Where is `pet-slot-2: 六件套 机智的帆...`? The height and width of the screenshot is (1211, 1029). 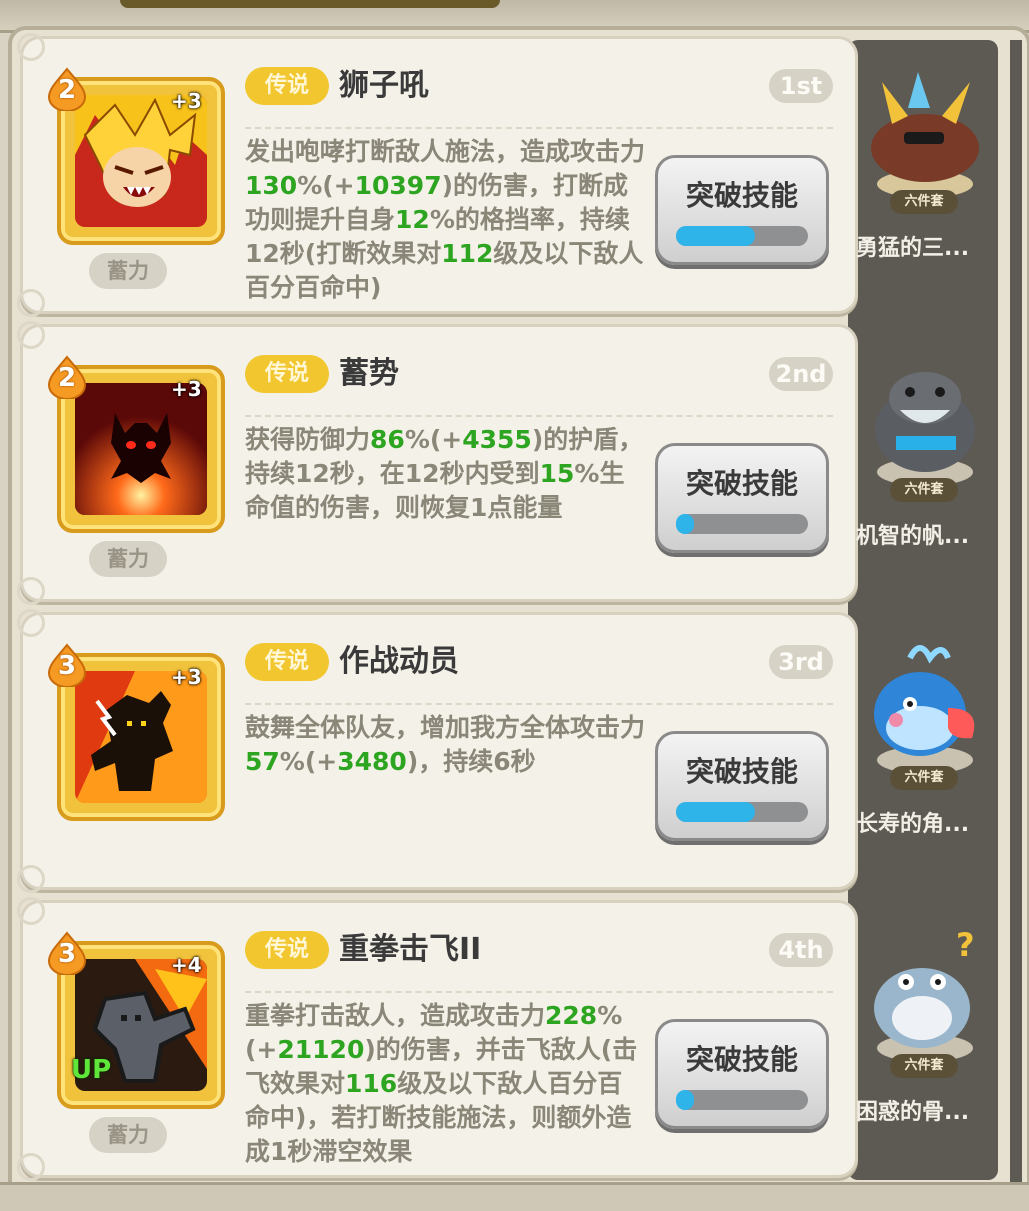
pet-slot-2: 六件套 机智的帆... is located at coordinates (925, 466).